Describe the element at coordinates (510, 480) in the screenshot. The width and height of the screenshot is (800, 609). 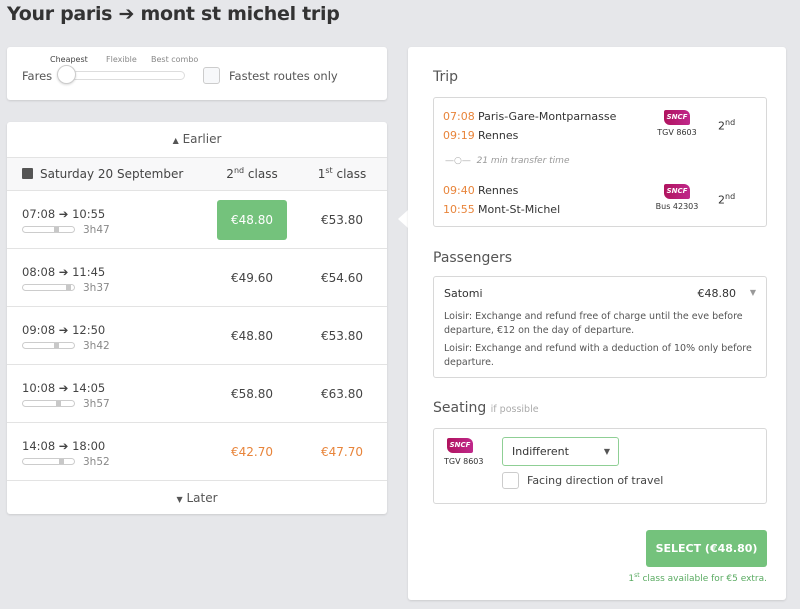
I see `facing-direction-checkbox` at that location.